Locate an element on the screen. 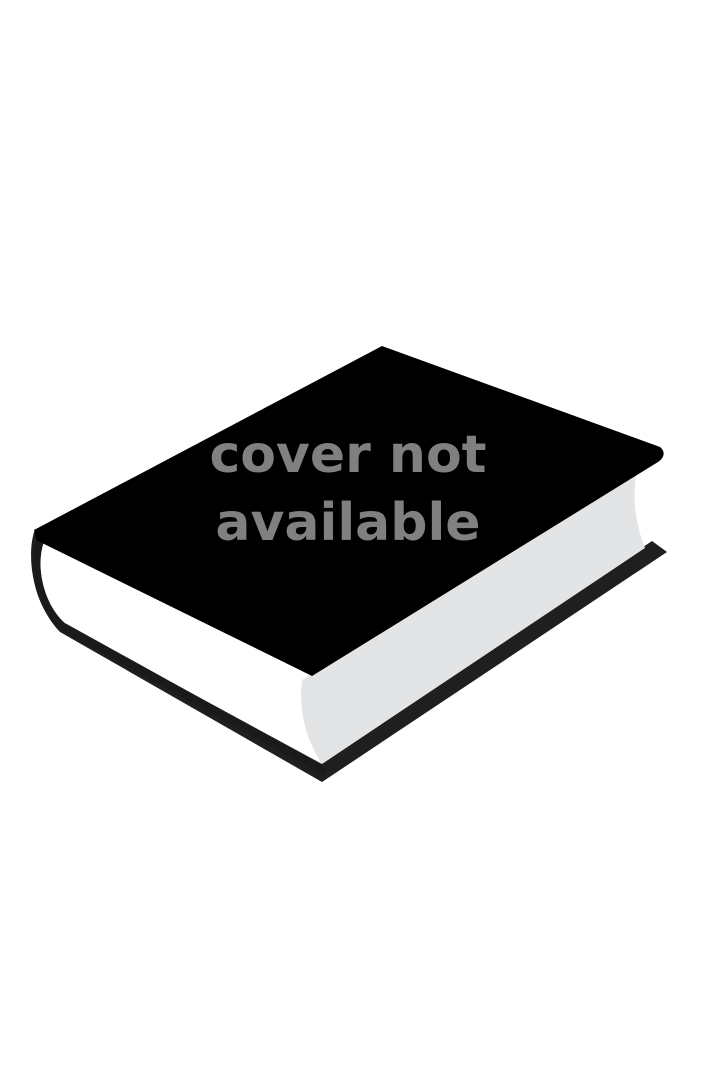 The height and width of the screenshot is (1090, 708). placeholder-text-line1: cover not is located at coordinates (347, 455).